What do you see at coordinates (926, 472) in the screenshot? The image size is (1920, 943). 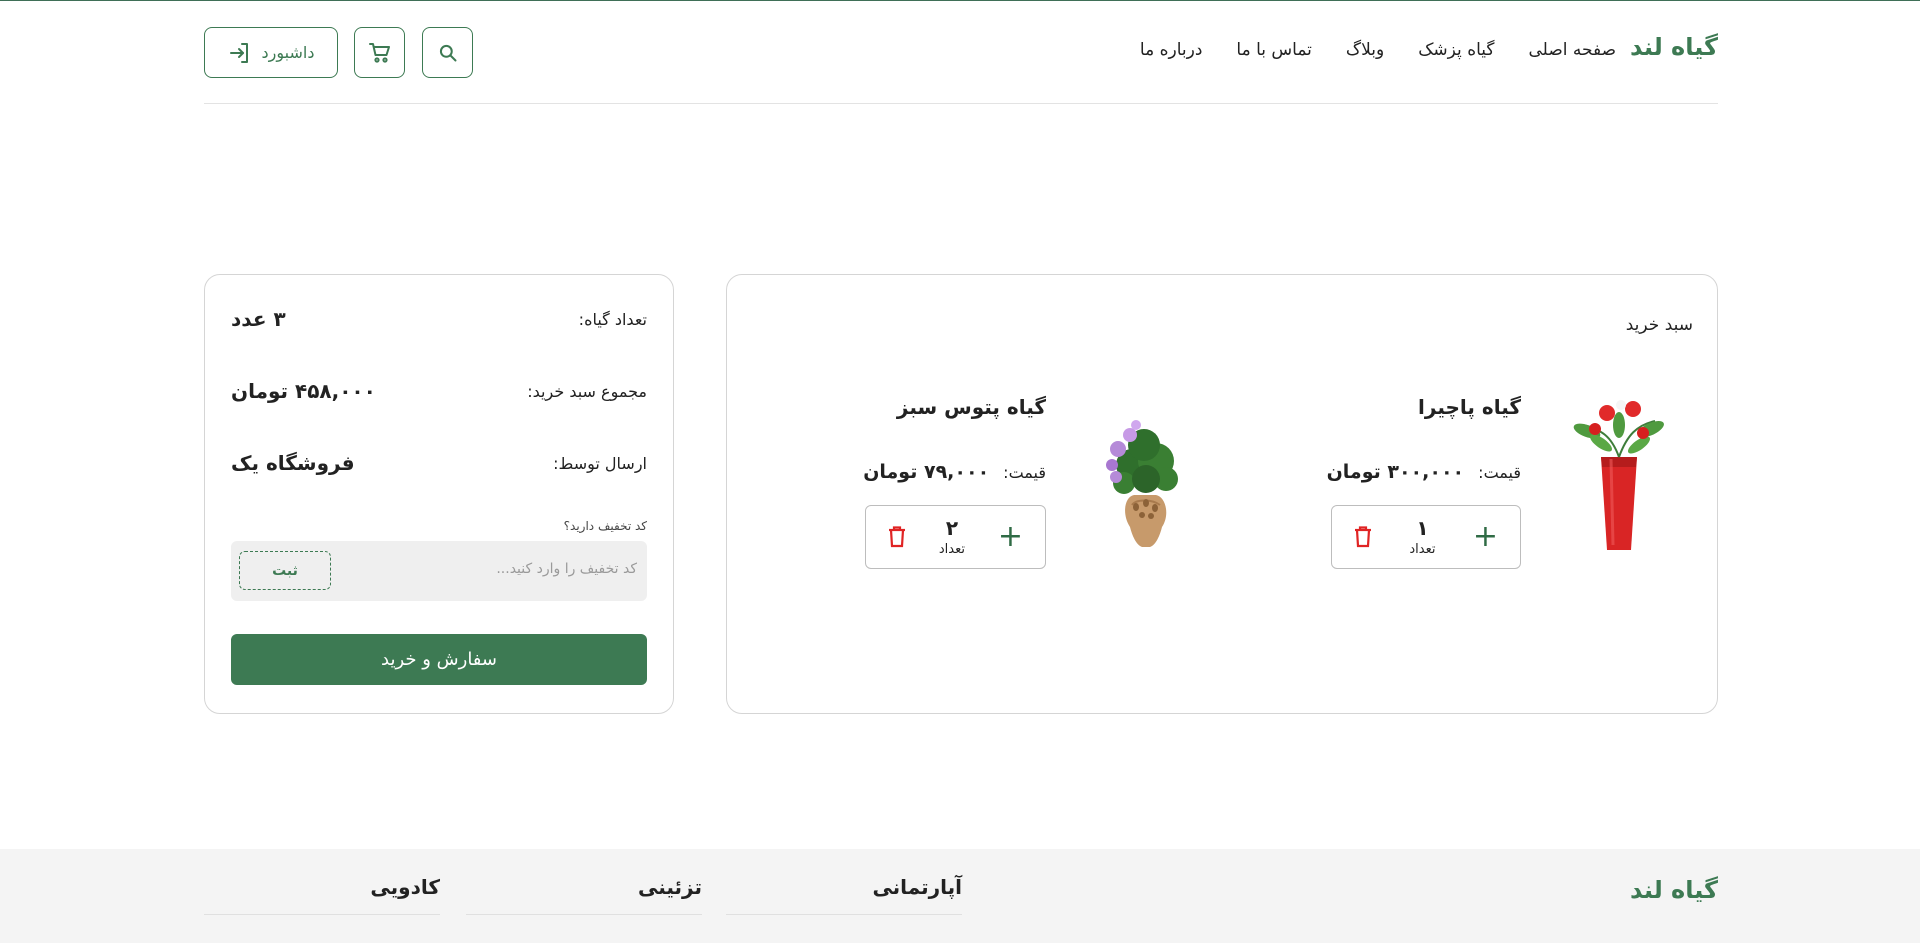 I see `price-value: ۷۹,۰۰۰ تومان` at bounding box center [926, 472].